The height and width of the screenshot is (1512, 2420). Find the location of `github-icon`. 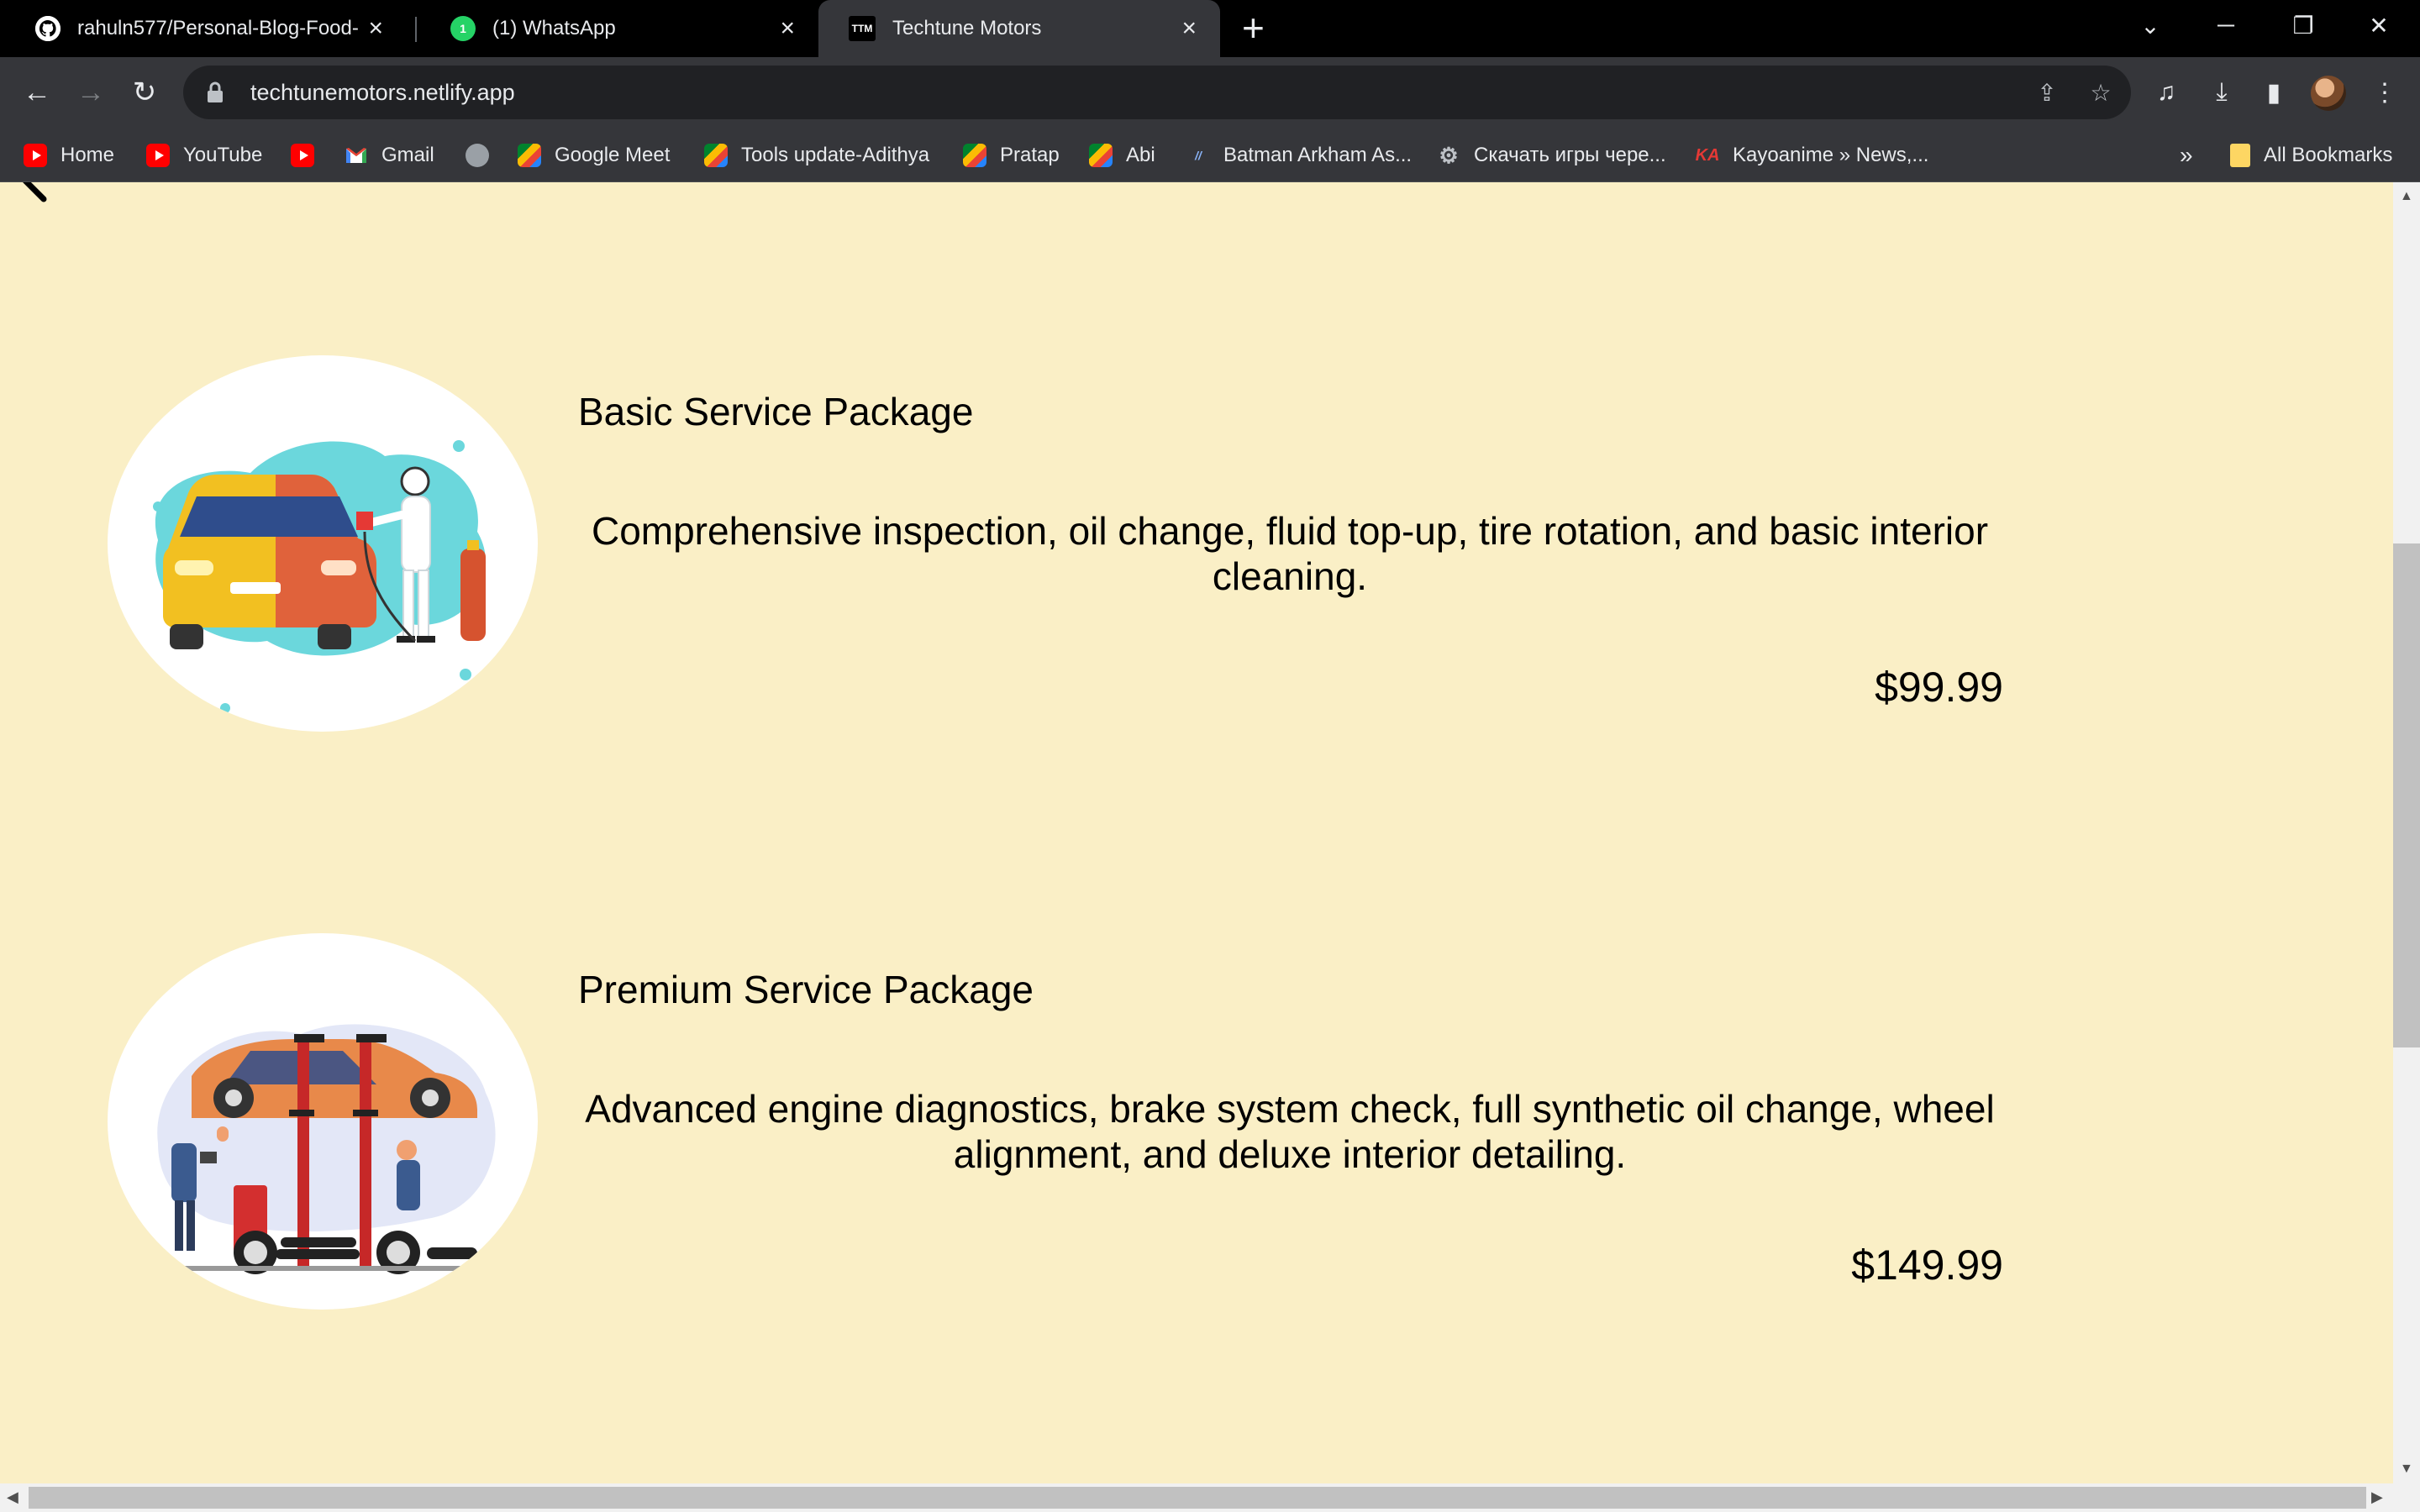

github-icon is located at coordinates (47, 28).